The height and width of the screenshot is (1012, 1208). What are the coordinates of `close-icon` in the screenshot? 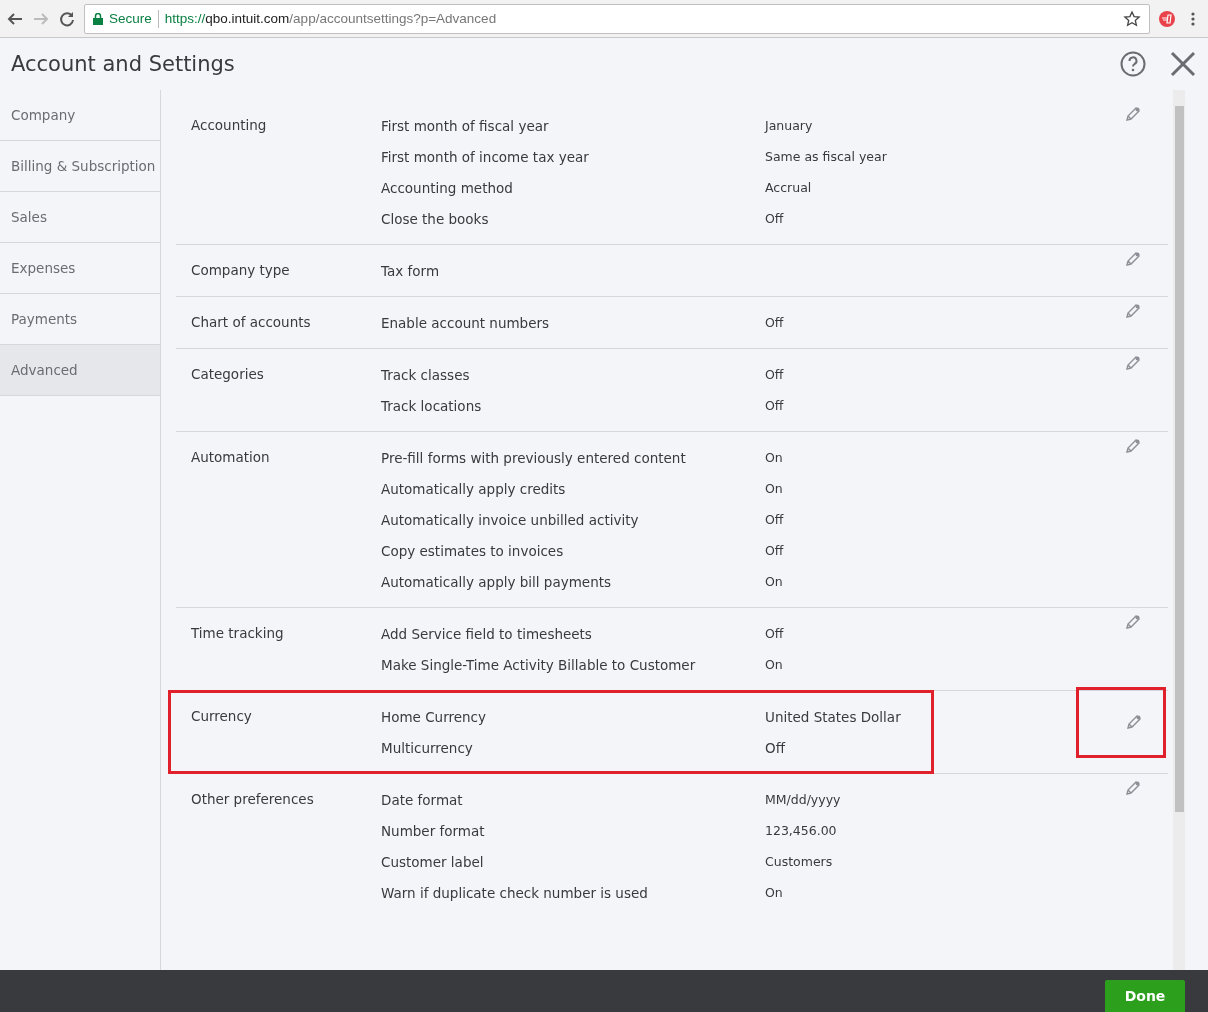 It's located at (1183, 64).